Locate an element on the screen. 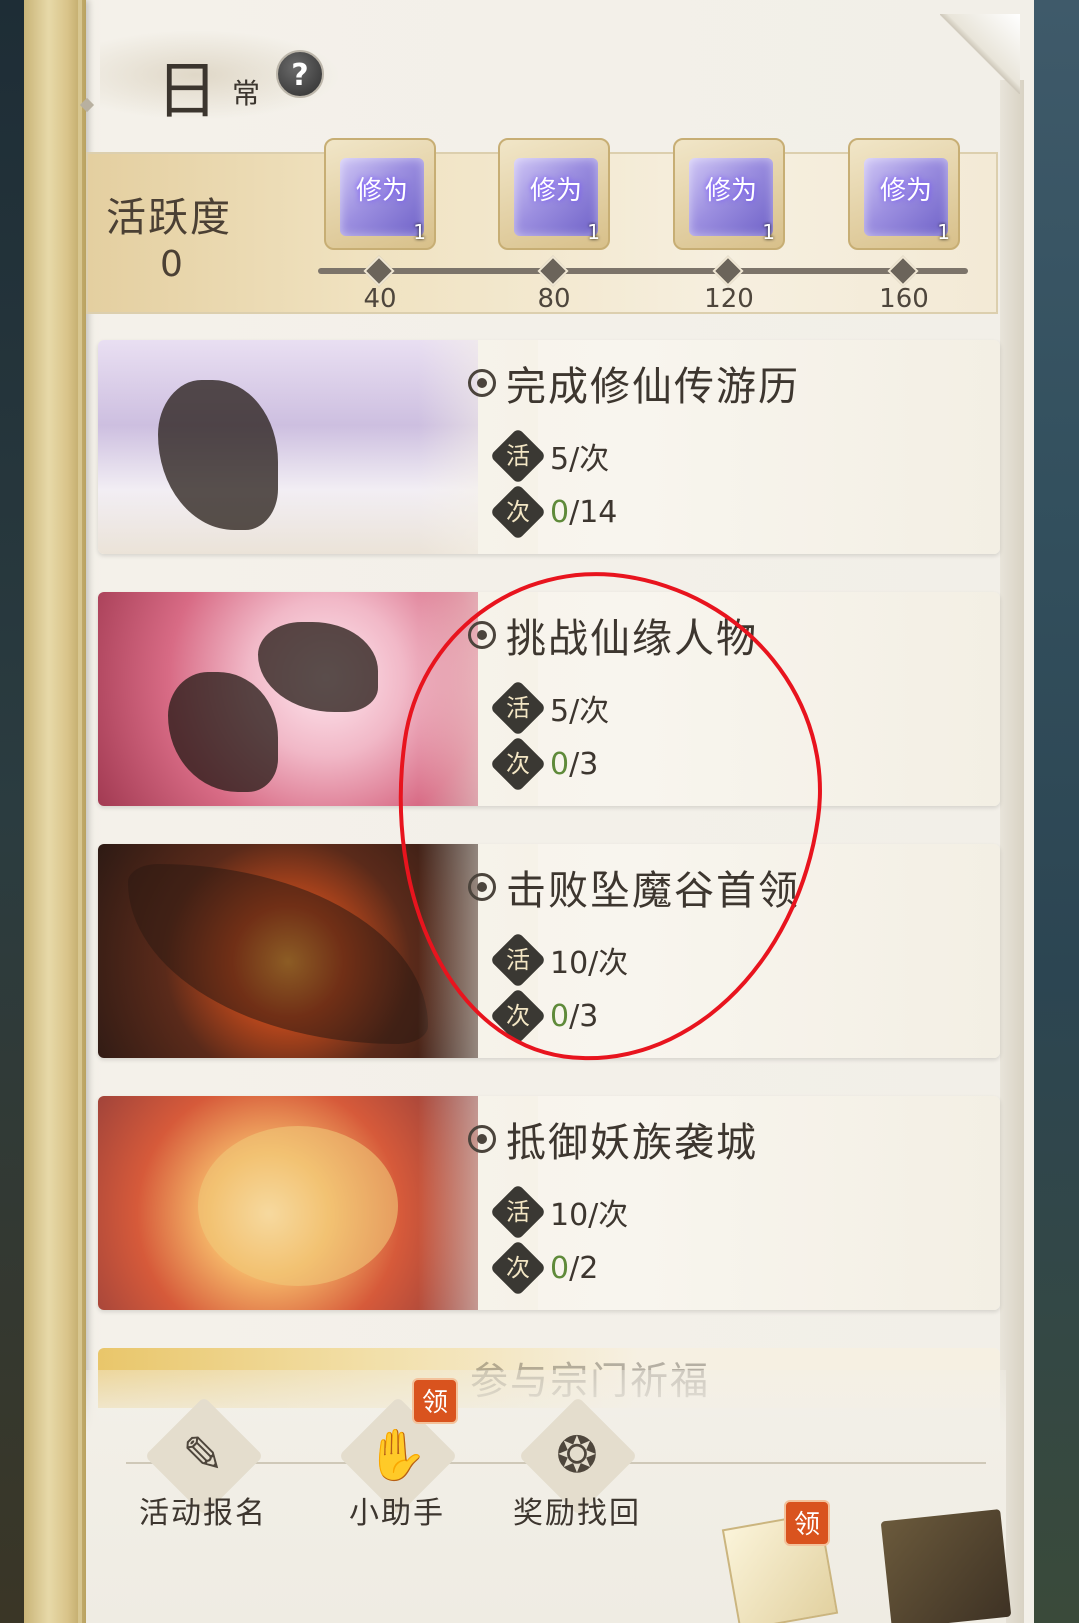  help-icon: ? is located at coordinates (300, 74).